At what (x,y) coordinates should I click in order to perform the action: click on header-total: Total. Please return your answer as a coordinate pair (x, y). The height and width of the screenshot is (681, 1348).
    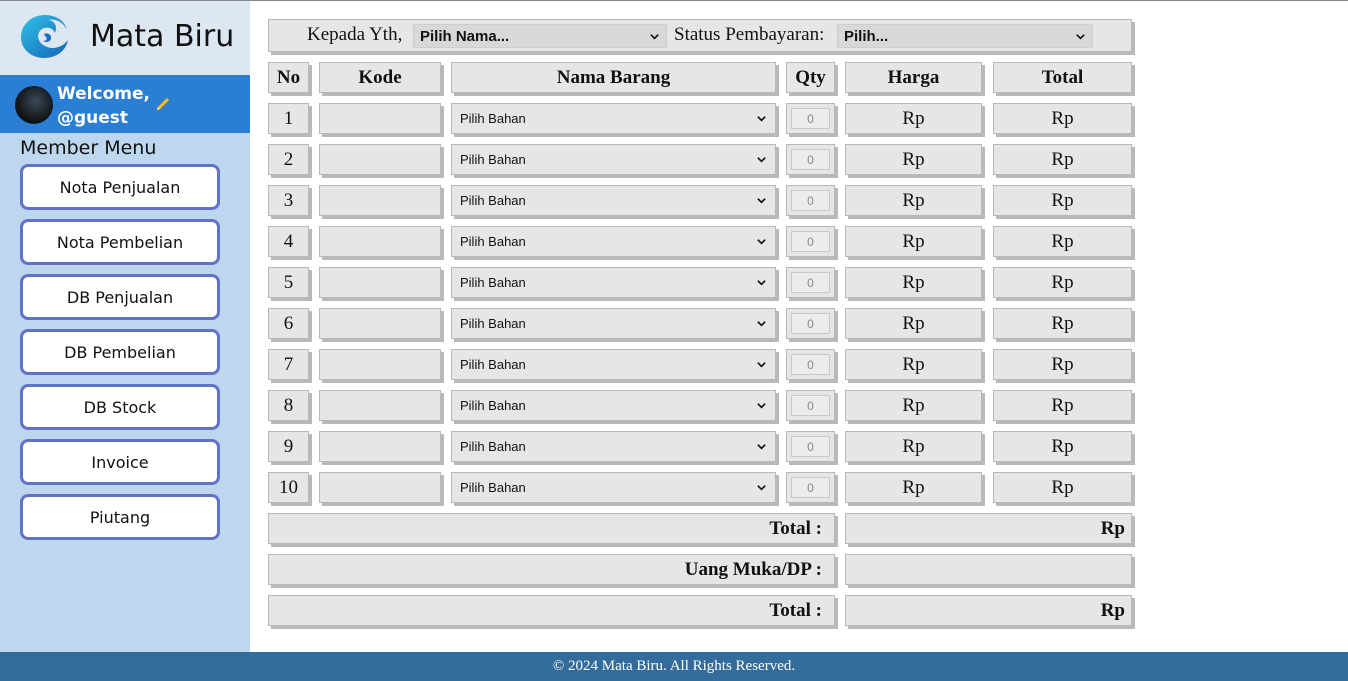
    Looking at the image, I should click on (1062, 77).